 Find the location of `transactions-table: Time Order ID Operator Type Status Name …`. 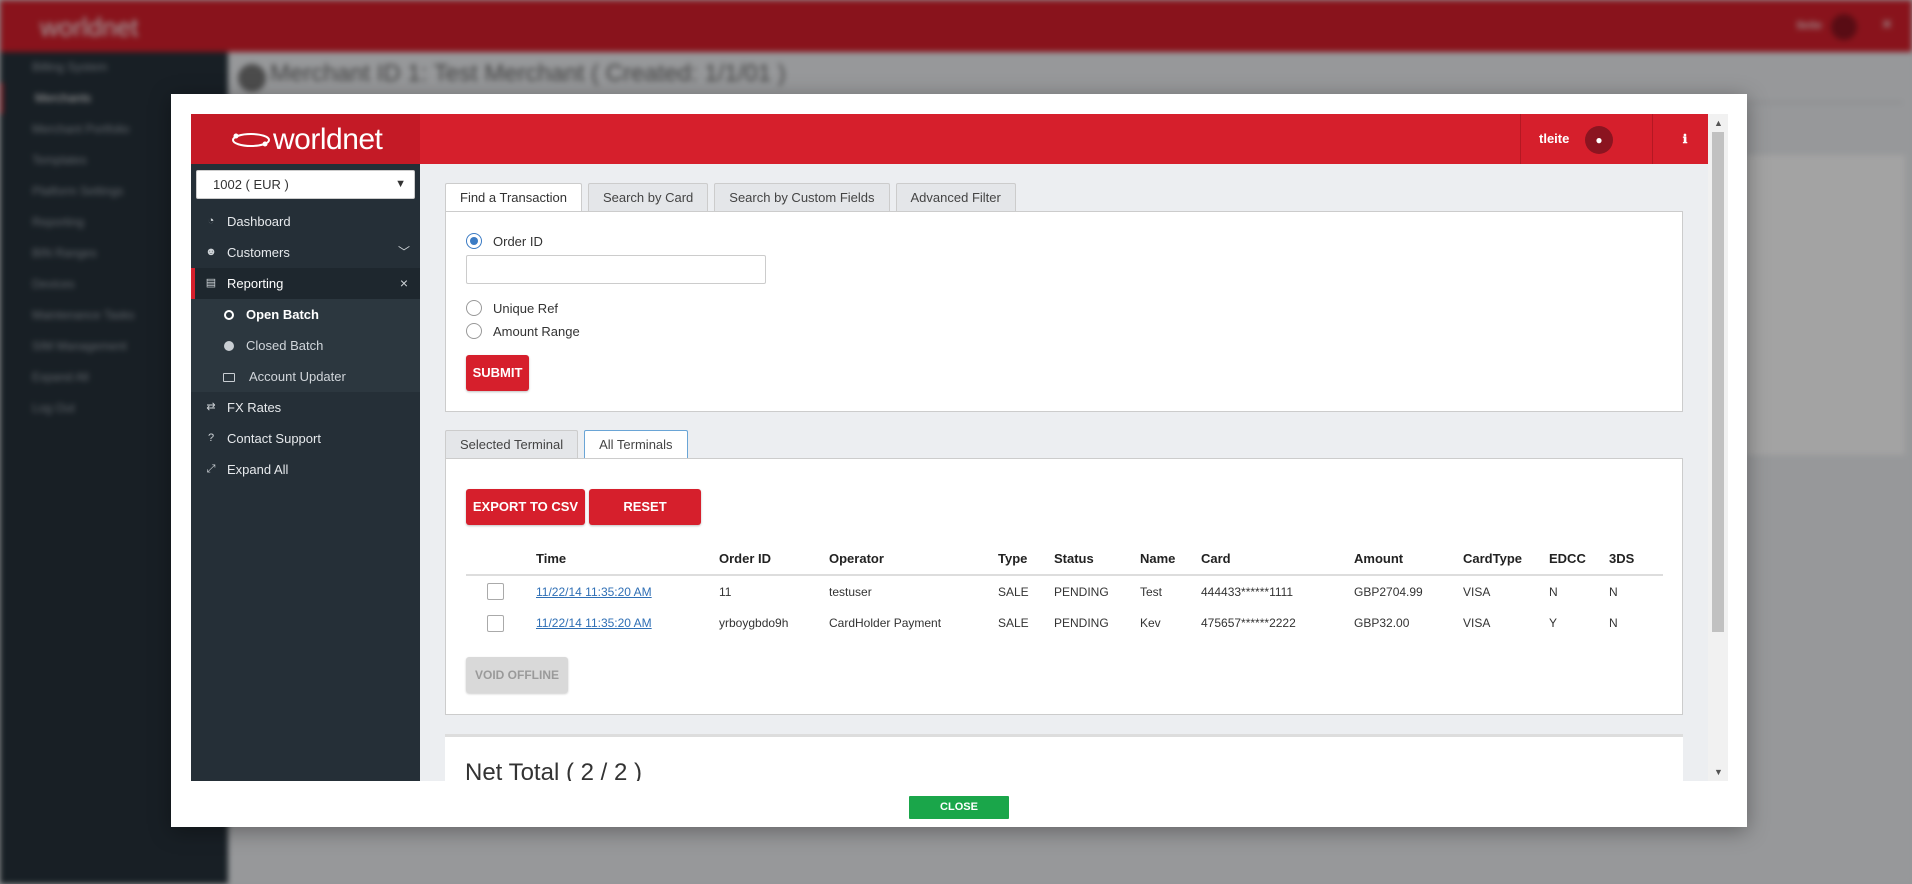

transactions-table: Time Order ID Operator Type Status Name … is located at coordinates (1064, 591).